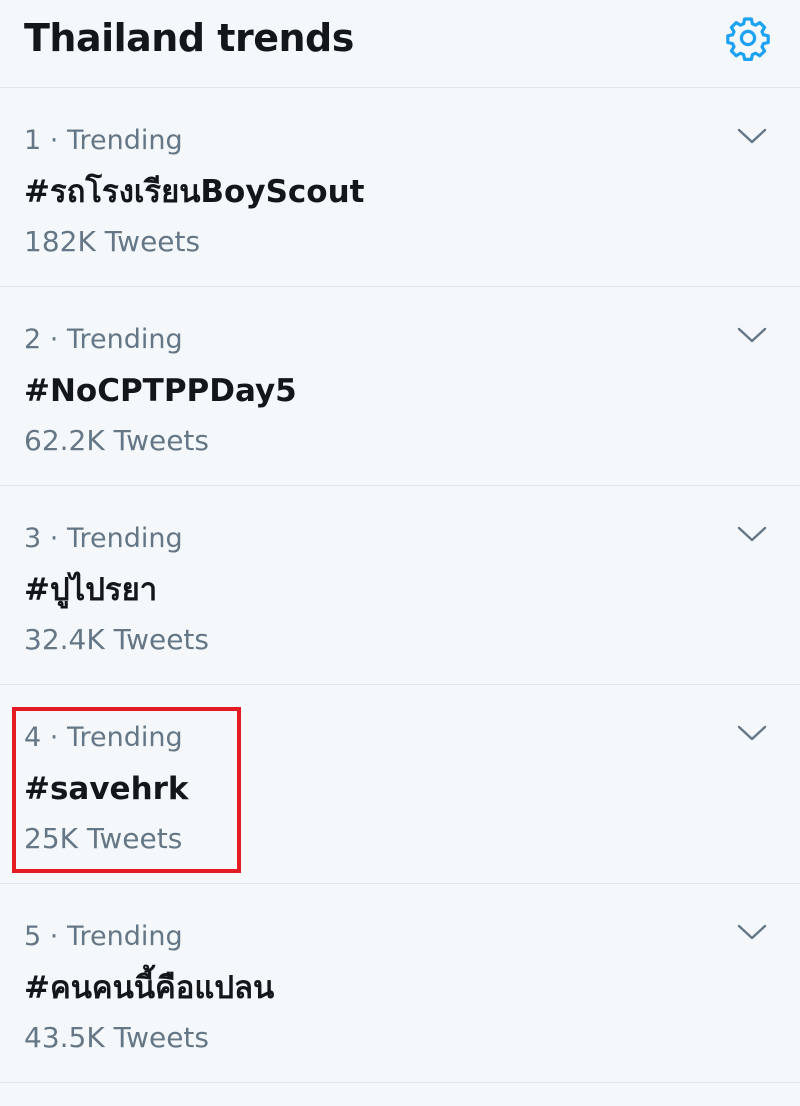  What do you see at coordinates (400, 44) in the screenshot?
I see `trends-header: Thailand trends` at bounding box center [400, 44].